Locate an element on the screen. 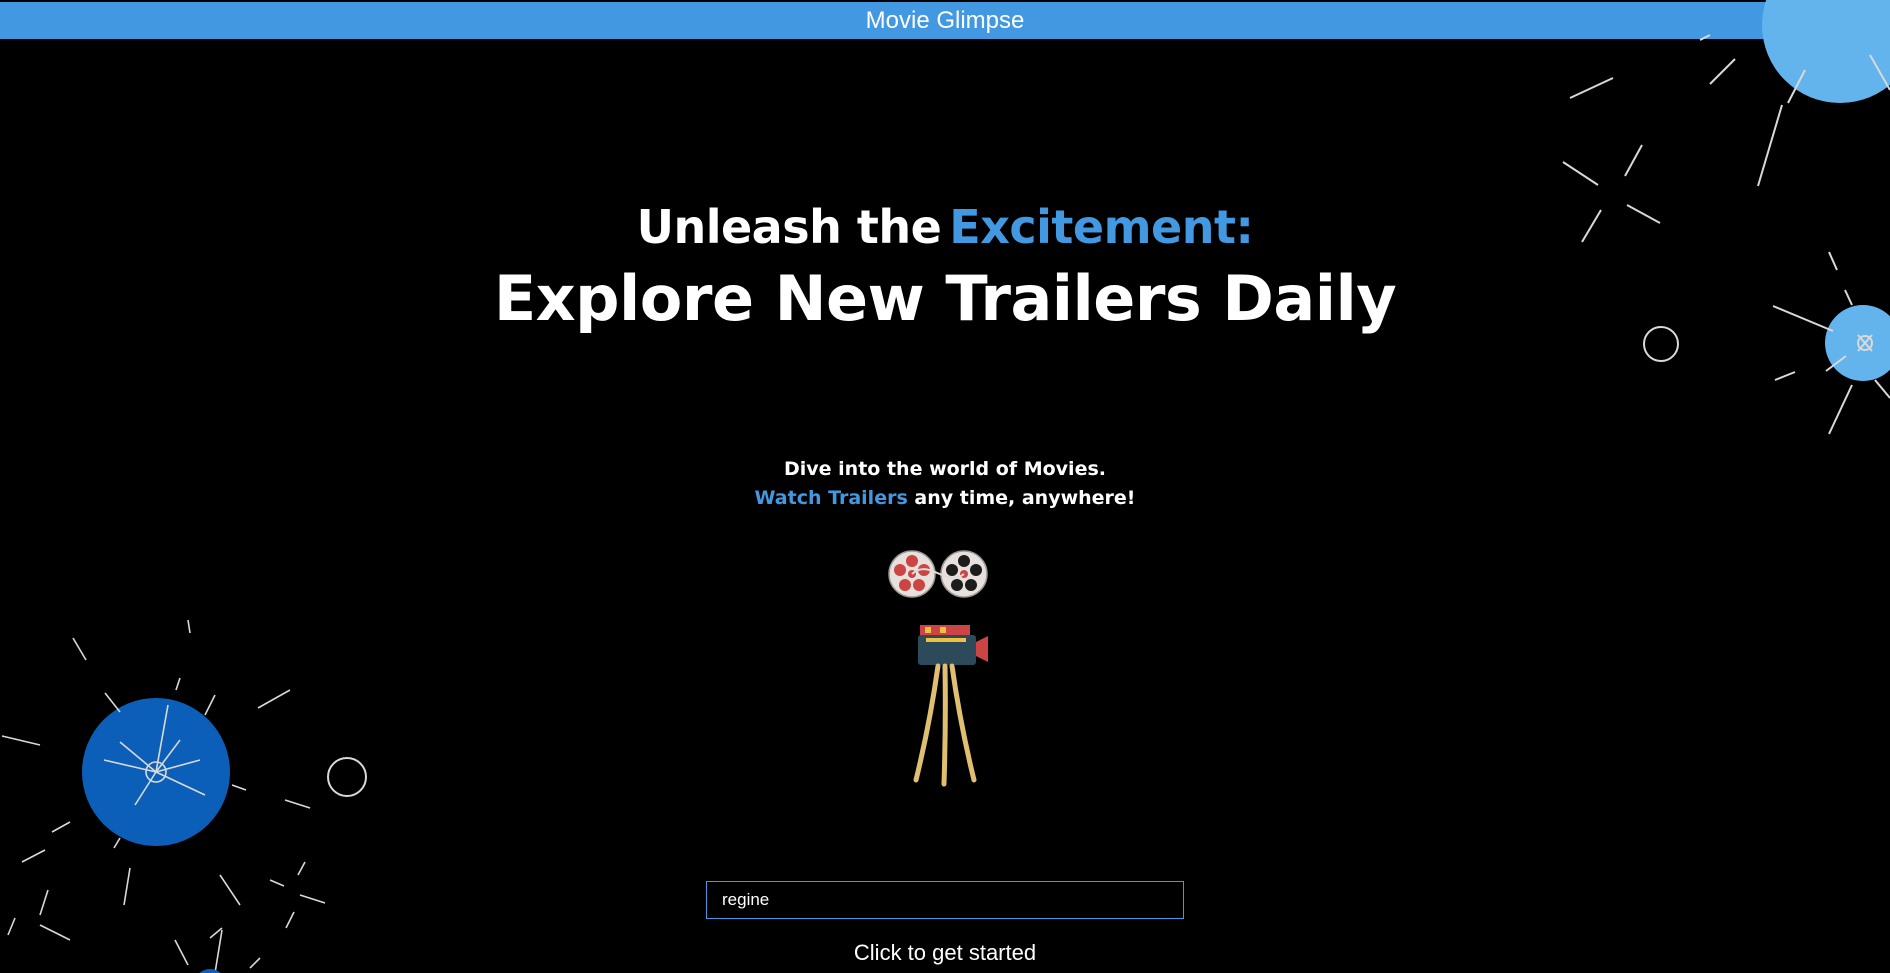  deco-ring-left is located at coordinates (347, 777).